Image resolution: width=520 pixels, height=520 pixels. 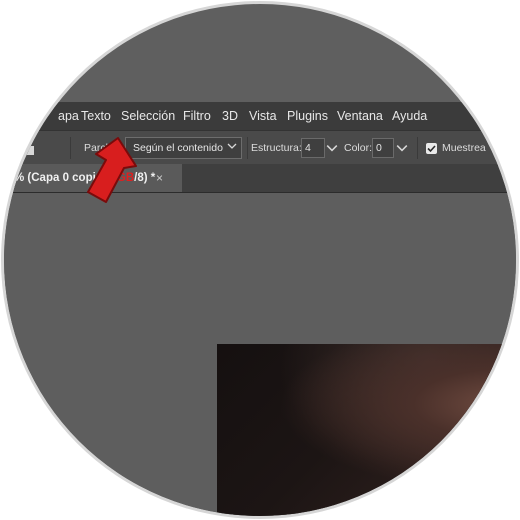 I want to click on menu-item-plugins: Plugins, so click(x=307, y=116).